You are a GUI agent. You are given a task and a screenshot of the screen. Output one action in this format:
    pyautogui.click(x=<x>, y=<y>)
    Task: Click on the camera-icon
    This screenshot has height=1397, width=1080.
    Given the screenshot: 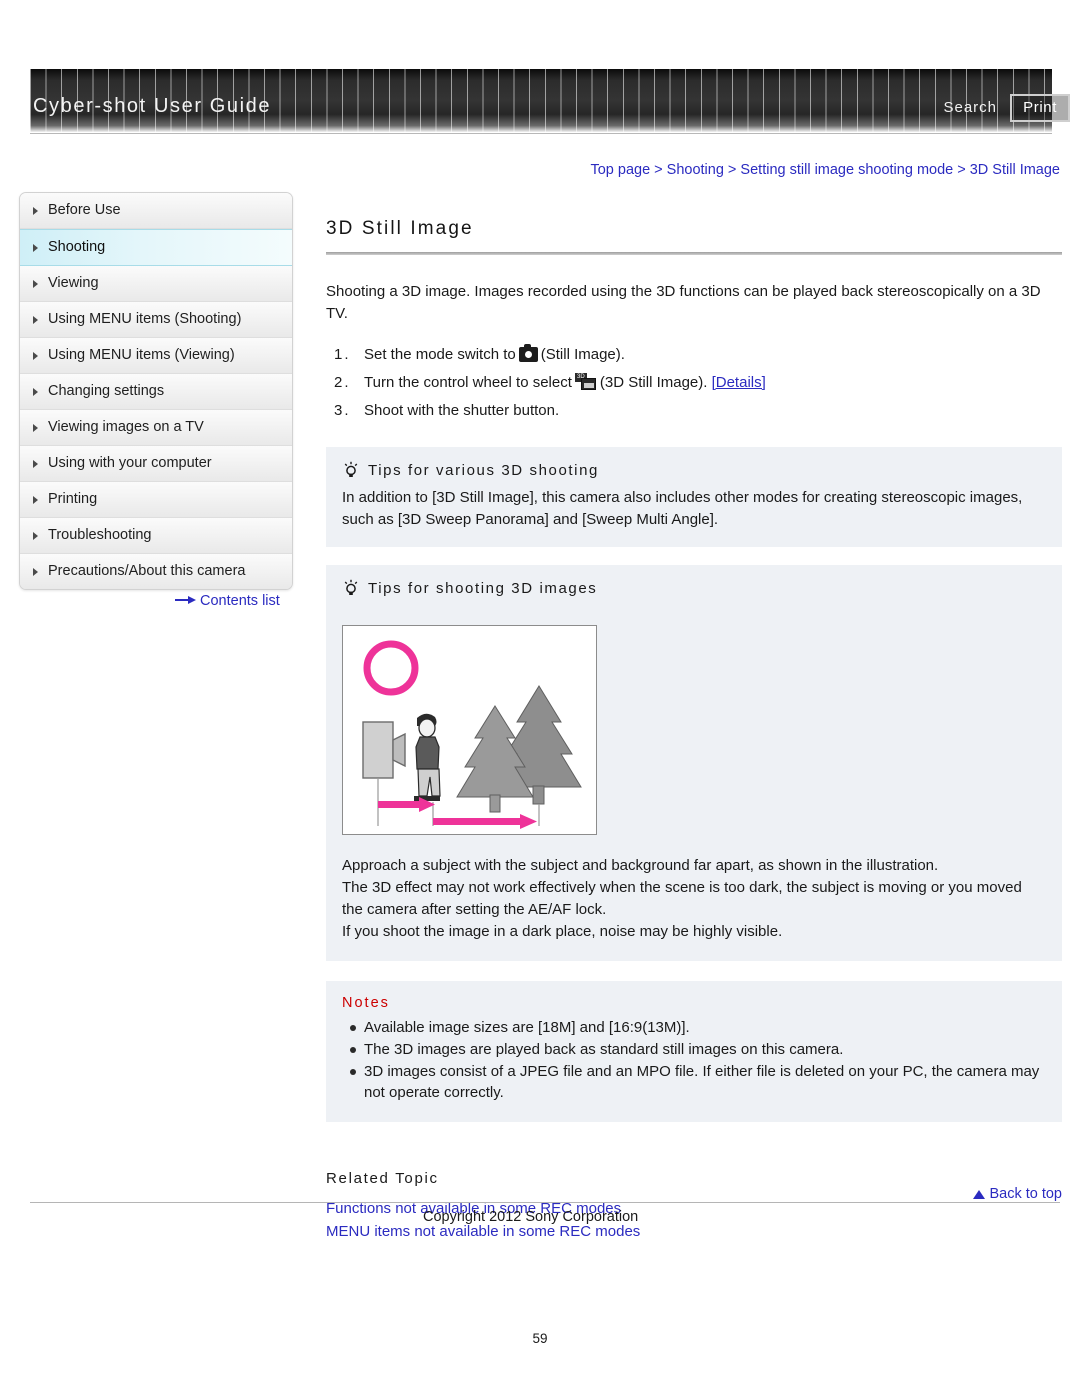 What is the action you would take?
    pyautogui.click(x=528, y=353)
    